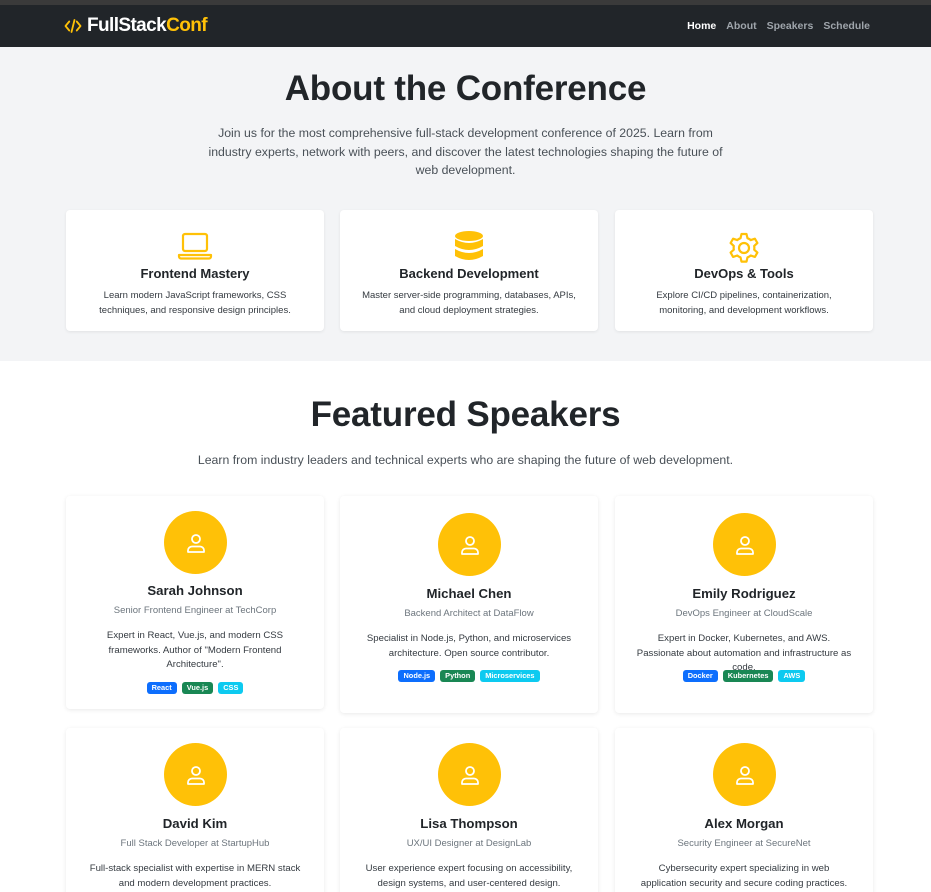 This screenshot has width=931, height=892. What do you see at coordinates (510, 676) in the screenshot?
I see `tag-badge: Microservices` at bounding box center [510, 676].